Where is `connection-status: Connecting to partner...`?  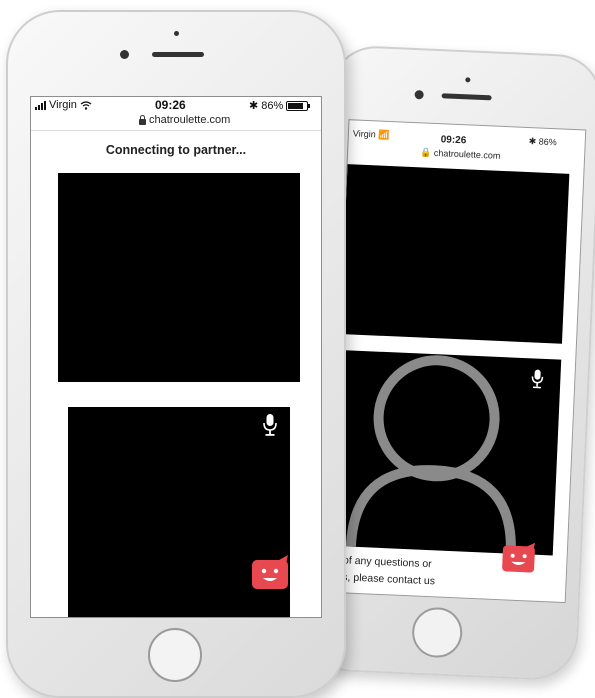 connection-status: Connecting to partner... is located at coordinates (176, 150).